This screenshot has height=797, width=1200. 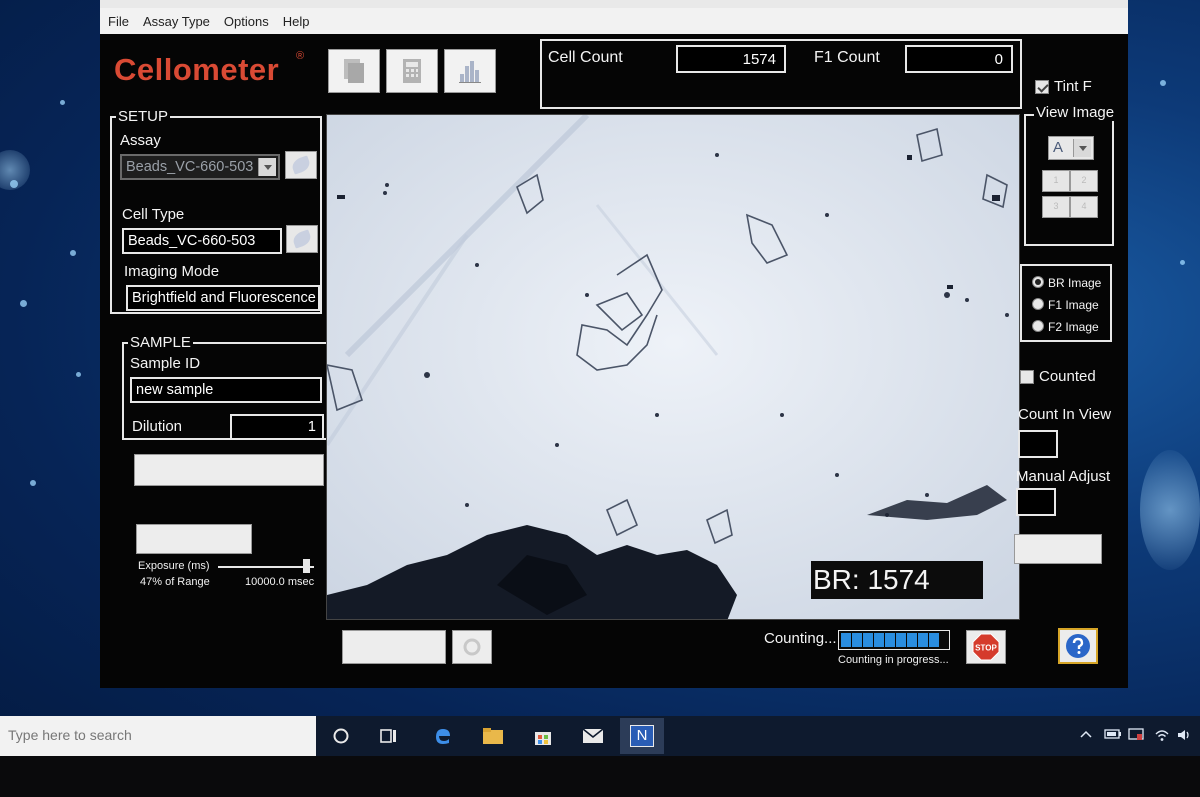 I want to click on cell-type-field: Beads_VC-660-503, so click(x=202, y=241).